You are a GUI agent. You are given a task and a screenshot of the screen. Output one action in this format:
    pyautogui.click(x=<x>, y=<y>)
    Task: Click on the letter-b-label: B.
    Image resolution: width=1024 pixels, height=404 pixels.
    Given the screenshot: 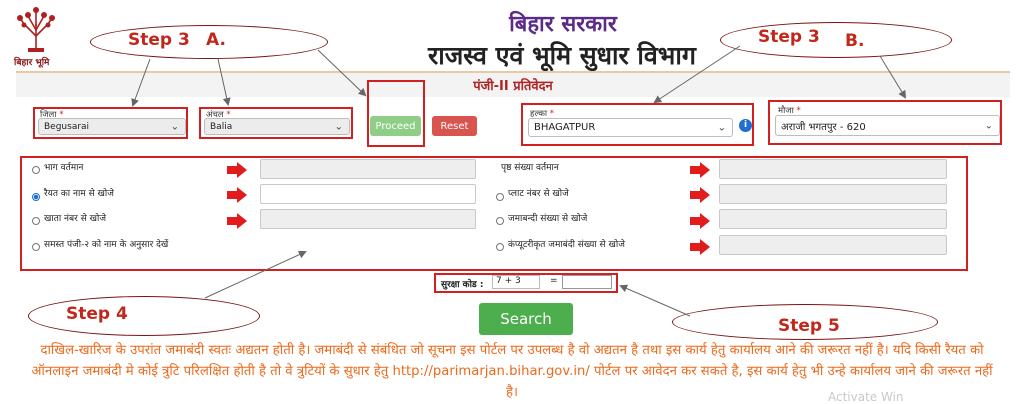 What is the action you would take?
    pyautogui.click(x=855, y=41)
    